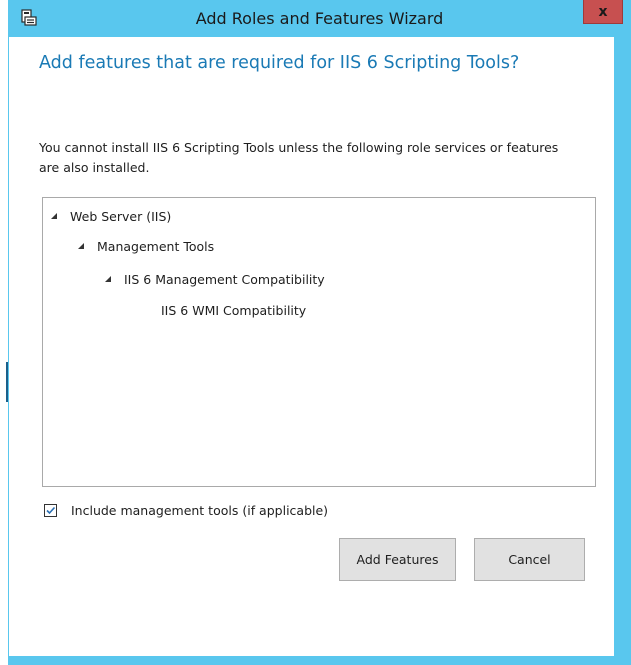 This screenshot has width=631, height=665. I want to click on checkmark-icon, so click(51, 510).